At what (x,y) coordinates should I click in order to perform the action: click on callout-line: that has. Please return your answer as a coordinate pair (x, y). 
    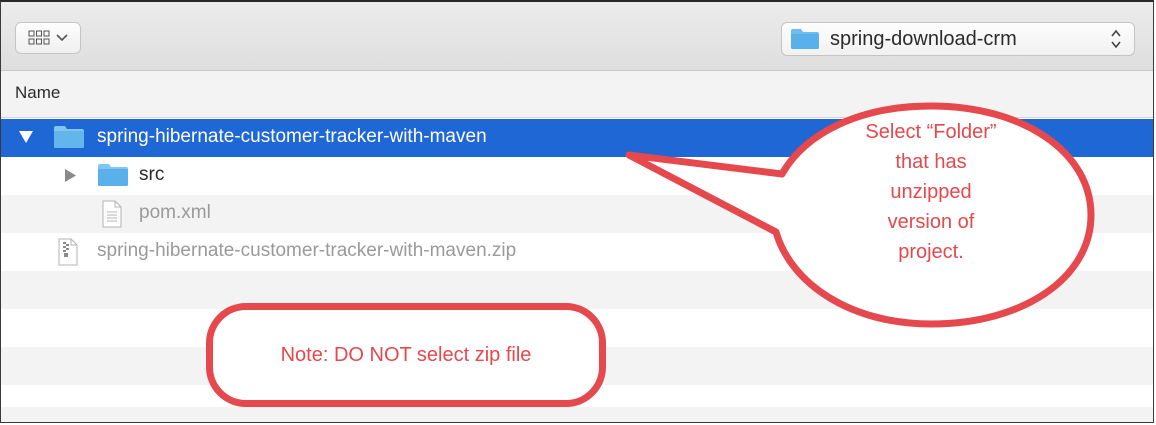
    Looking at the image, I should click on (931, 162).